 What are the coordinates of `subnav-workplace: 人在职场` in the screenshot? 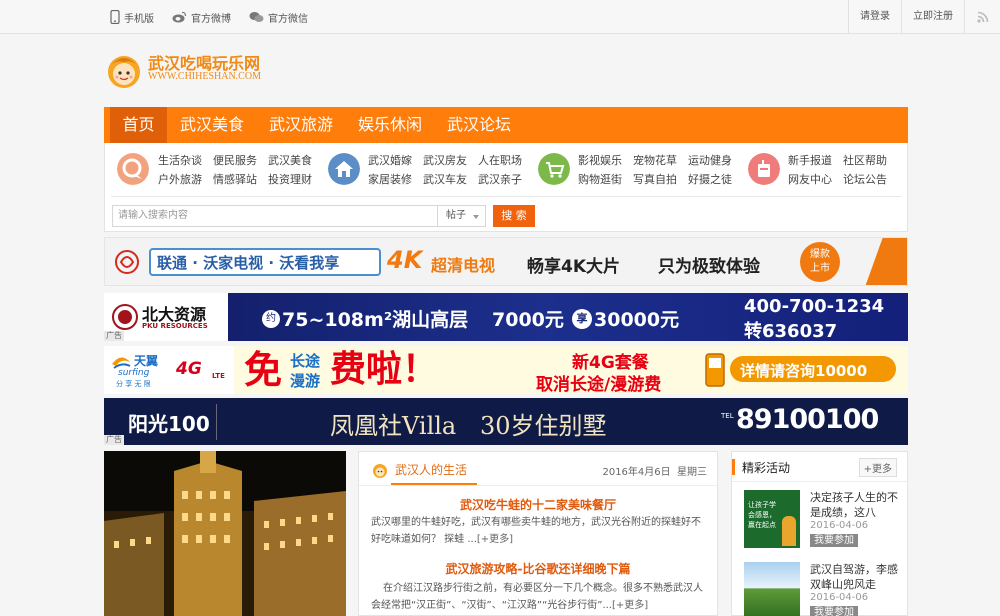 It's located at (500, 160).